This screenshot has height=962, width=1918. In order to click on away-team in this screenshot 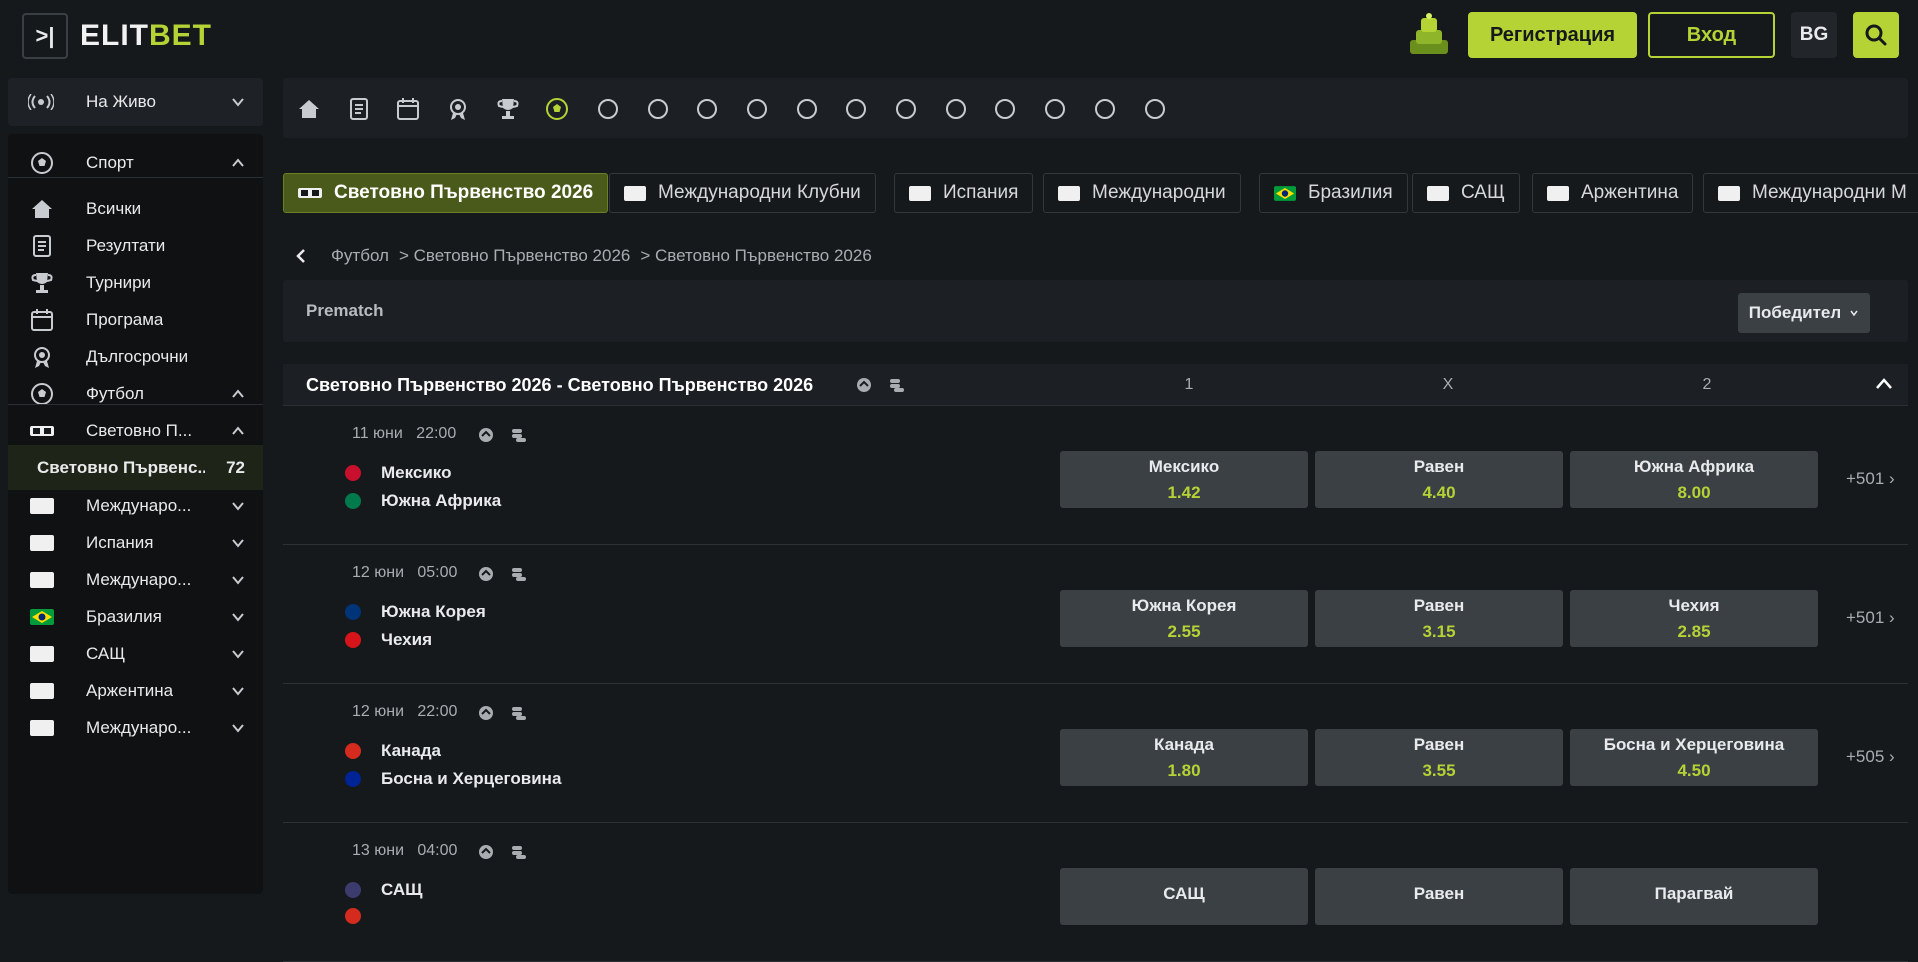, I will do `click(363, 916)`.